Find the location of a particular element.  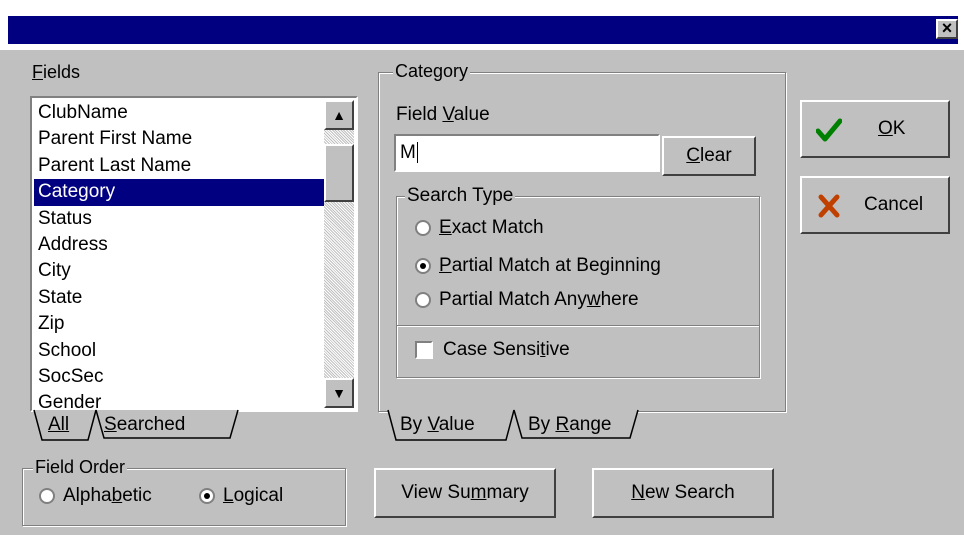

case-sensitive-box is located at coordinates (424, 349).